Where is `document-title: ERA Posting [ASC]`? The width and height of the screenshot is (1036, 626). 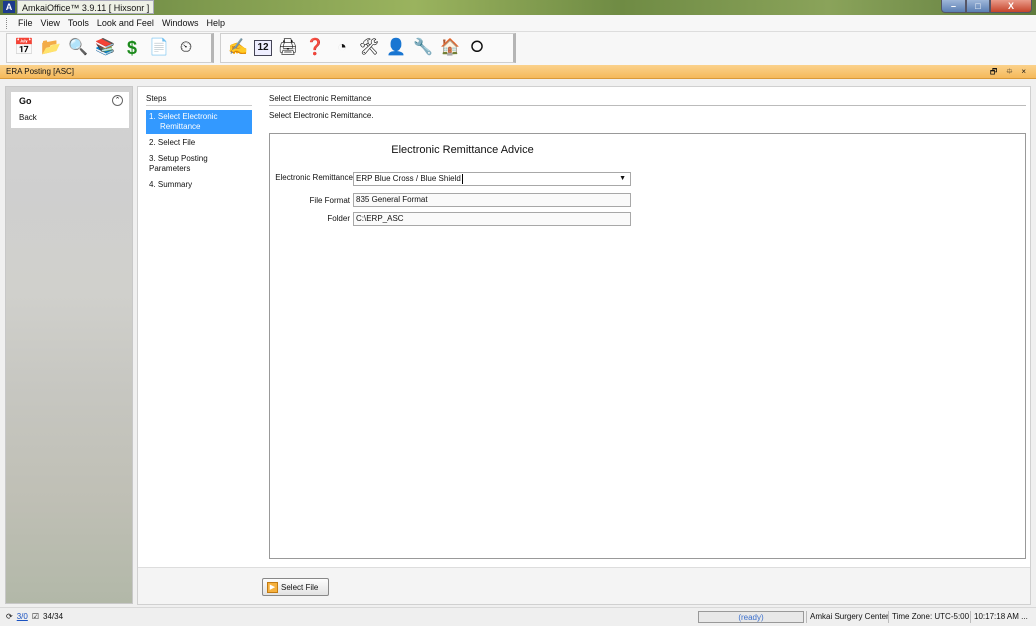
document-title: ERA Posting [ASC] is located at coordinates (40, 71).